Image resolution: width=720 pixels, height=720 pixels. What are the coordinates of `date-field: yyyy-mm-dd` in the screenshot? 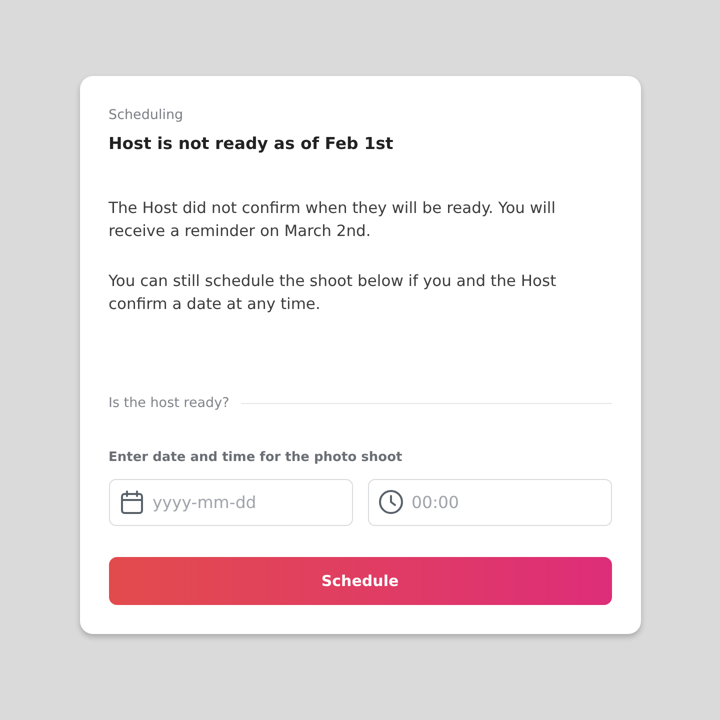 It's located at (230, 502).